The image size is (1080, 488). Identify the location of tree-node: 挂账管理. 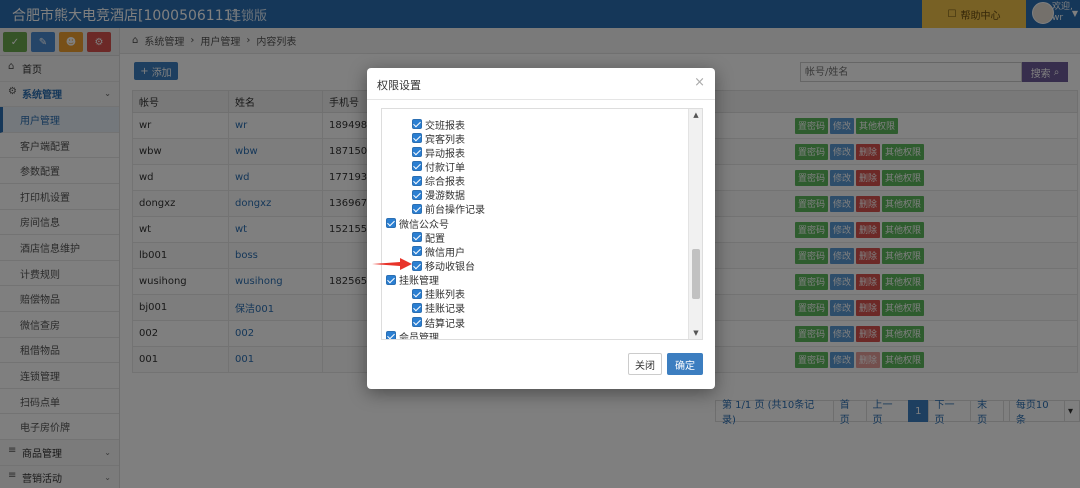
(412, 280).